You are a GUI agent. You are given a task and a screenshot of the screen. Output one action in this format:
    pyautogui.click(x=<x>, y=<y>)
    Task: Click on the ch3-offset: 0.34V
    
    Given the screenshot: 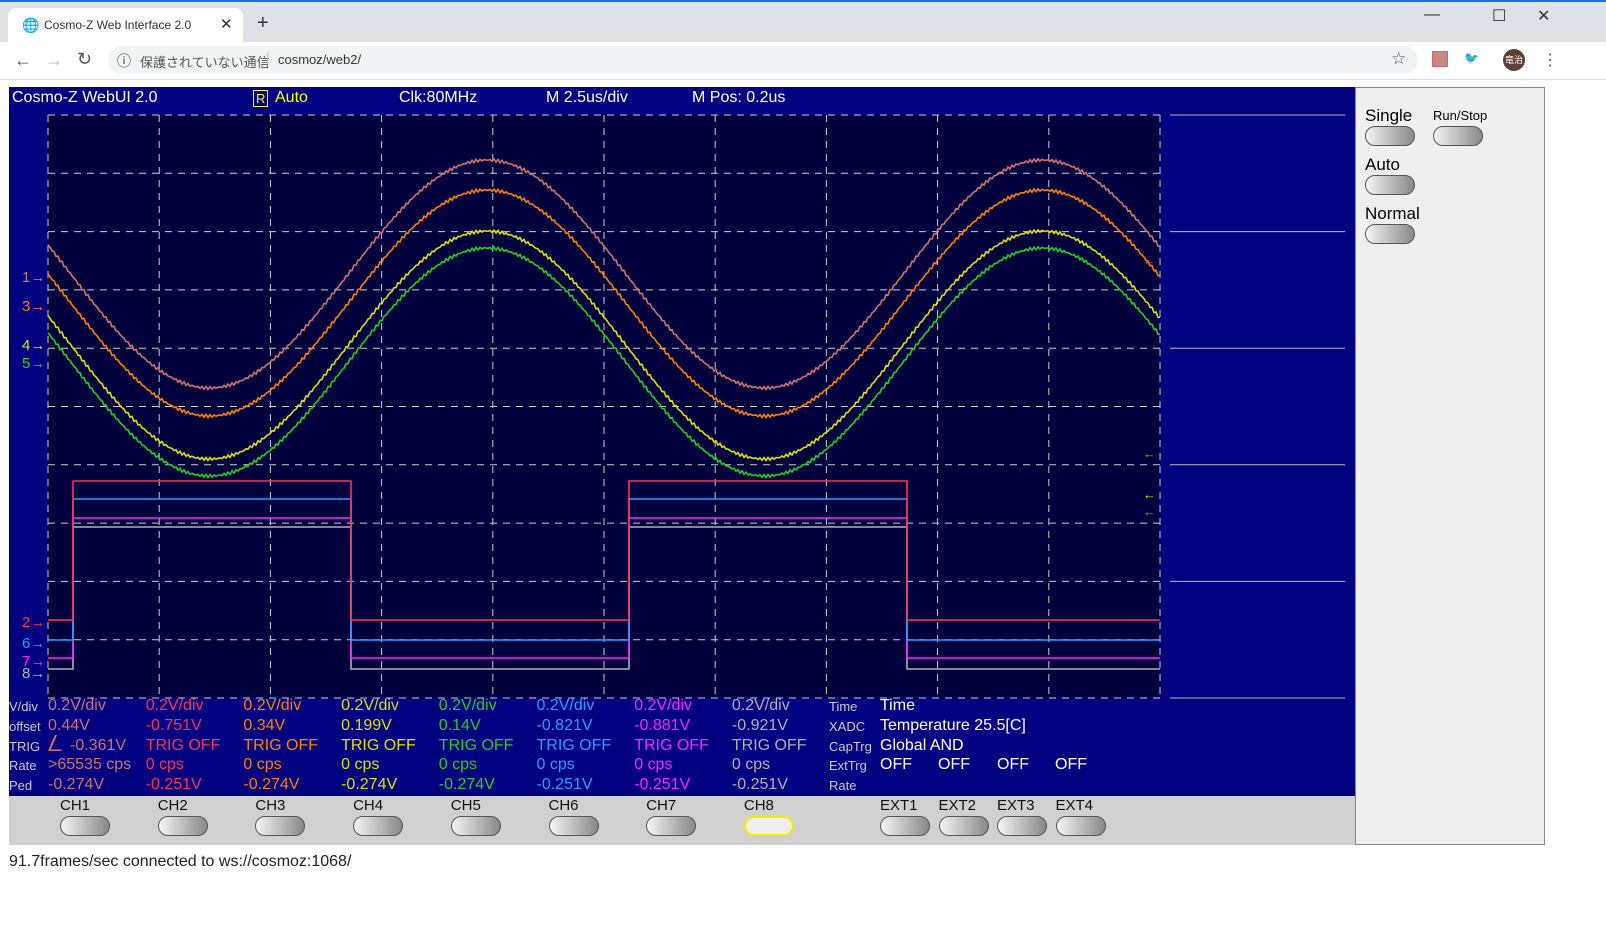 What is the action you would take?
    pyautogui.click(x=264, y=726)
    